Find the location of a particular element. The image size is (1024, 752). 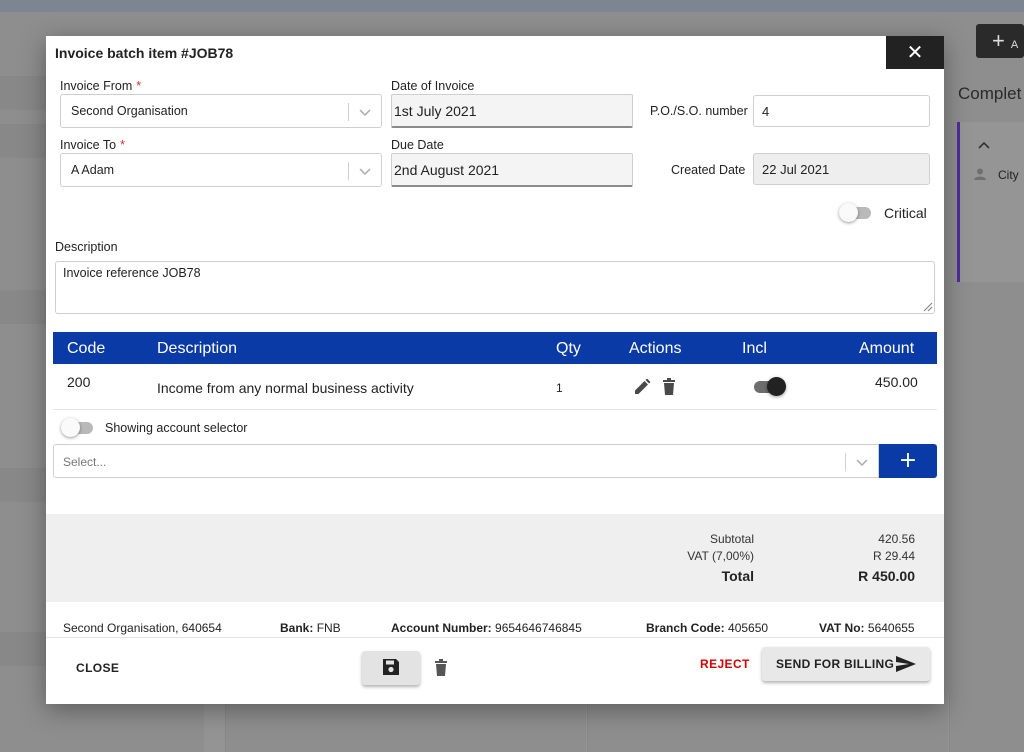

vat-number-value: 5640655 is located at coordinates (891, 628).